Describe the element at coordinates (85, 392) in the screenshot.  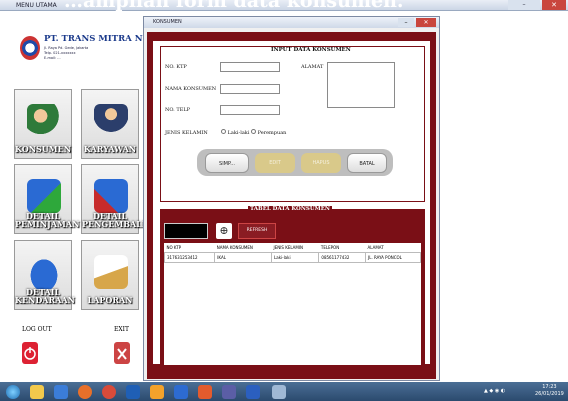
I see `firefox-icon` at that location.